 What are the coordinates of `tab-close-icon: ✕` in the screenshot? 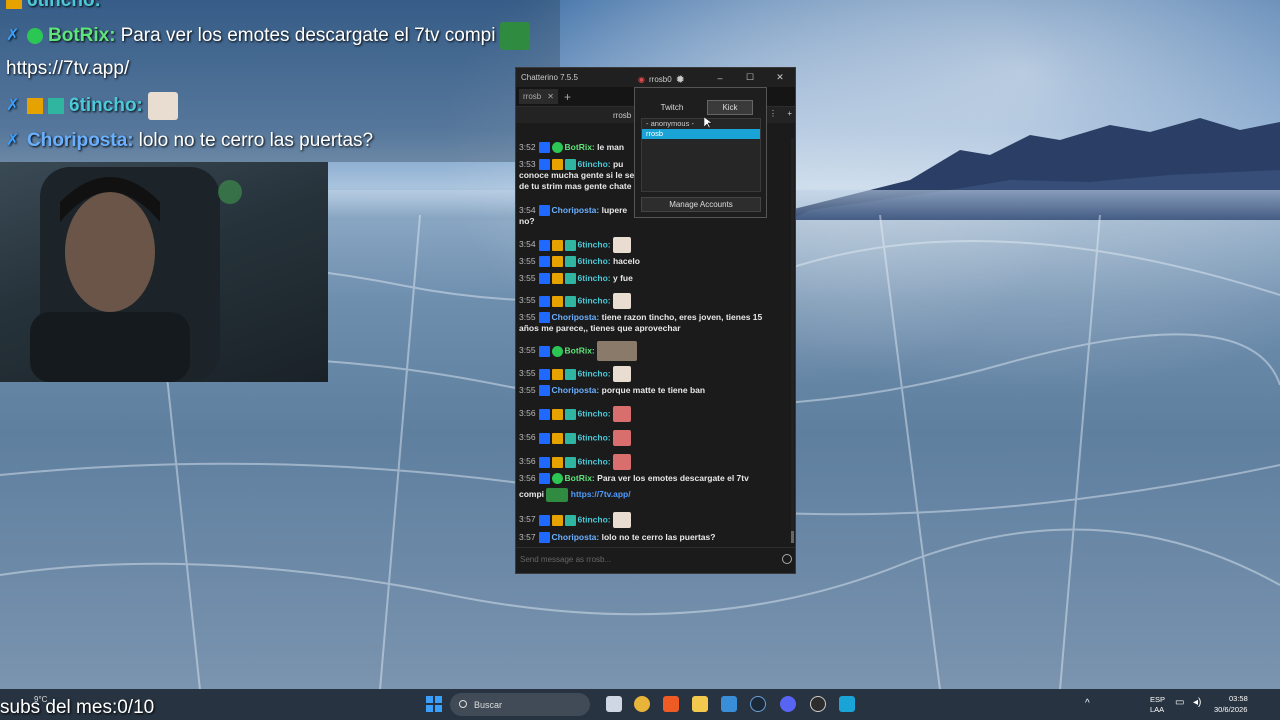 It's located at (550, 96).